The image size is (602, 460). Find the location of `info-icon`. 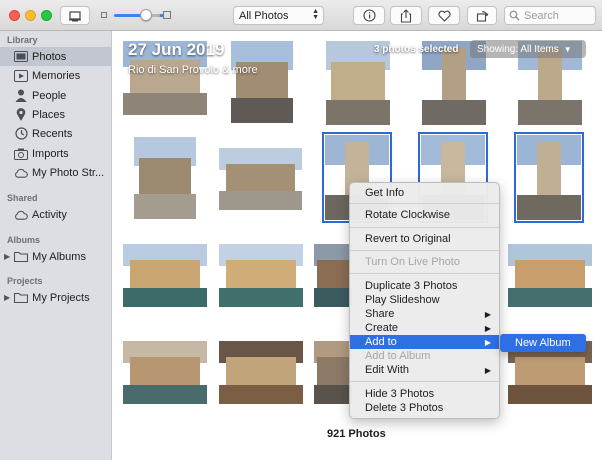

info-icon is located at coordinates (369, 15).